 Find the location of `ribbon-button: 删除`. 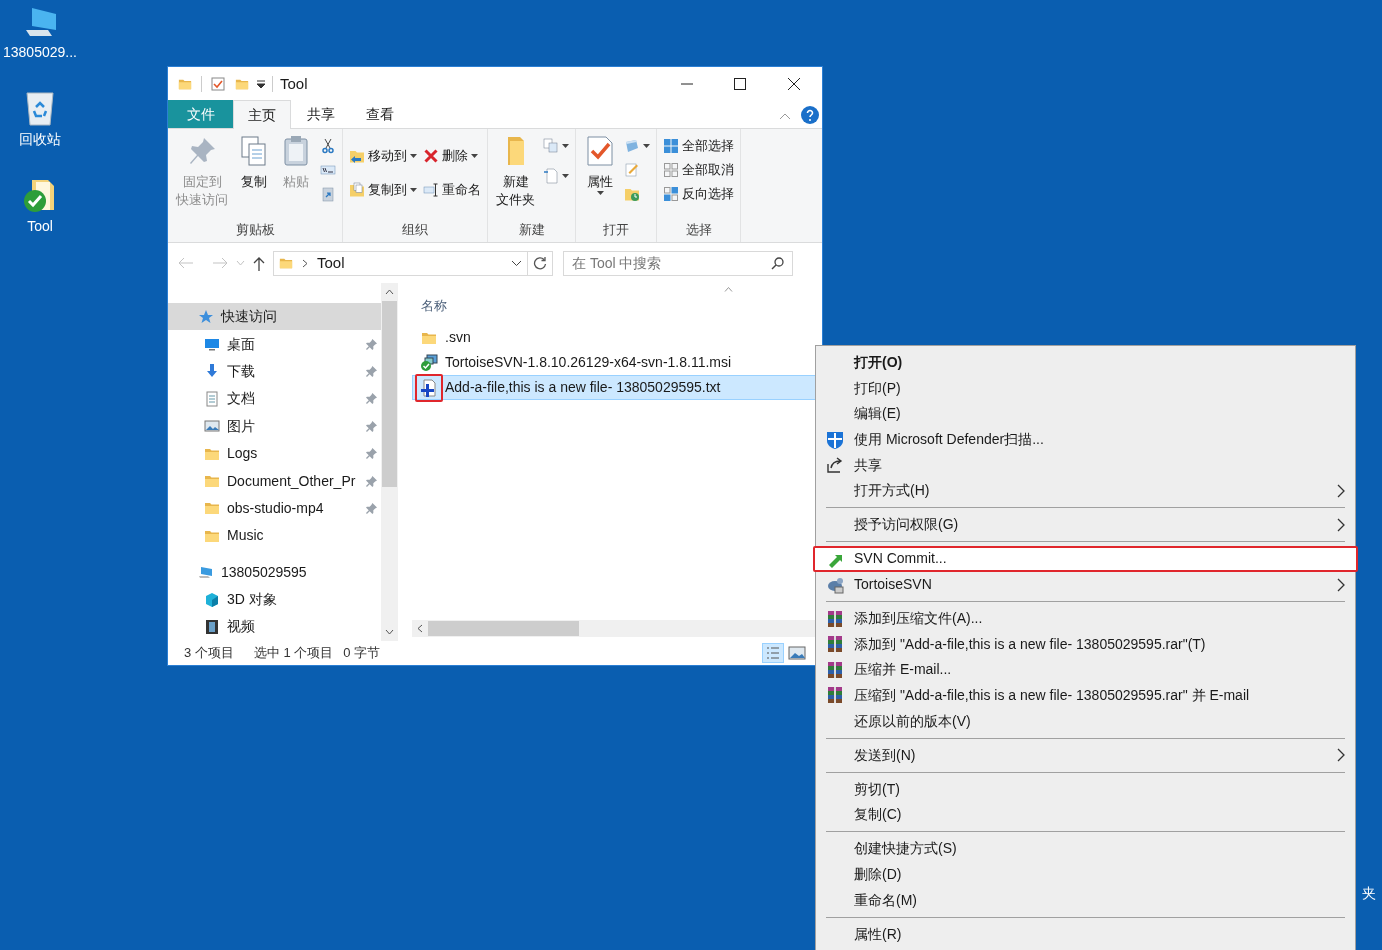

ribbon-button: 删除 is located at coordinates (452, 156).